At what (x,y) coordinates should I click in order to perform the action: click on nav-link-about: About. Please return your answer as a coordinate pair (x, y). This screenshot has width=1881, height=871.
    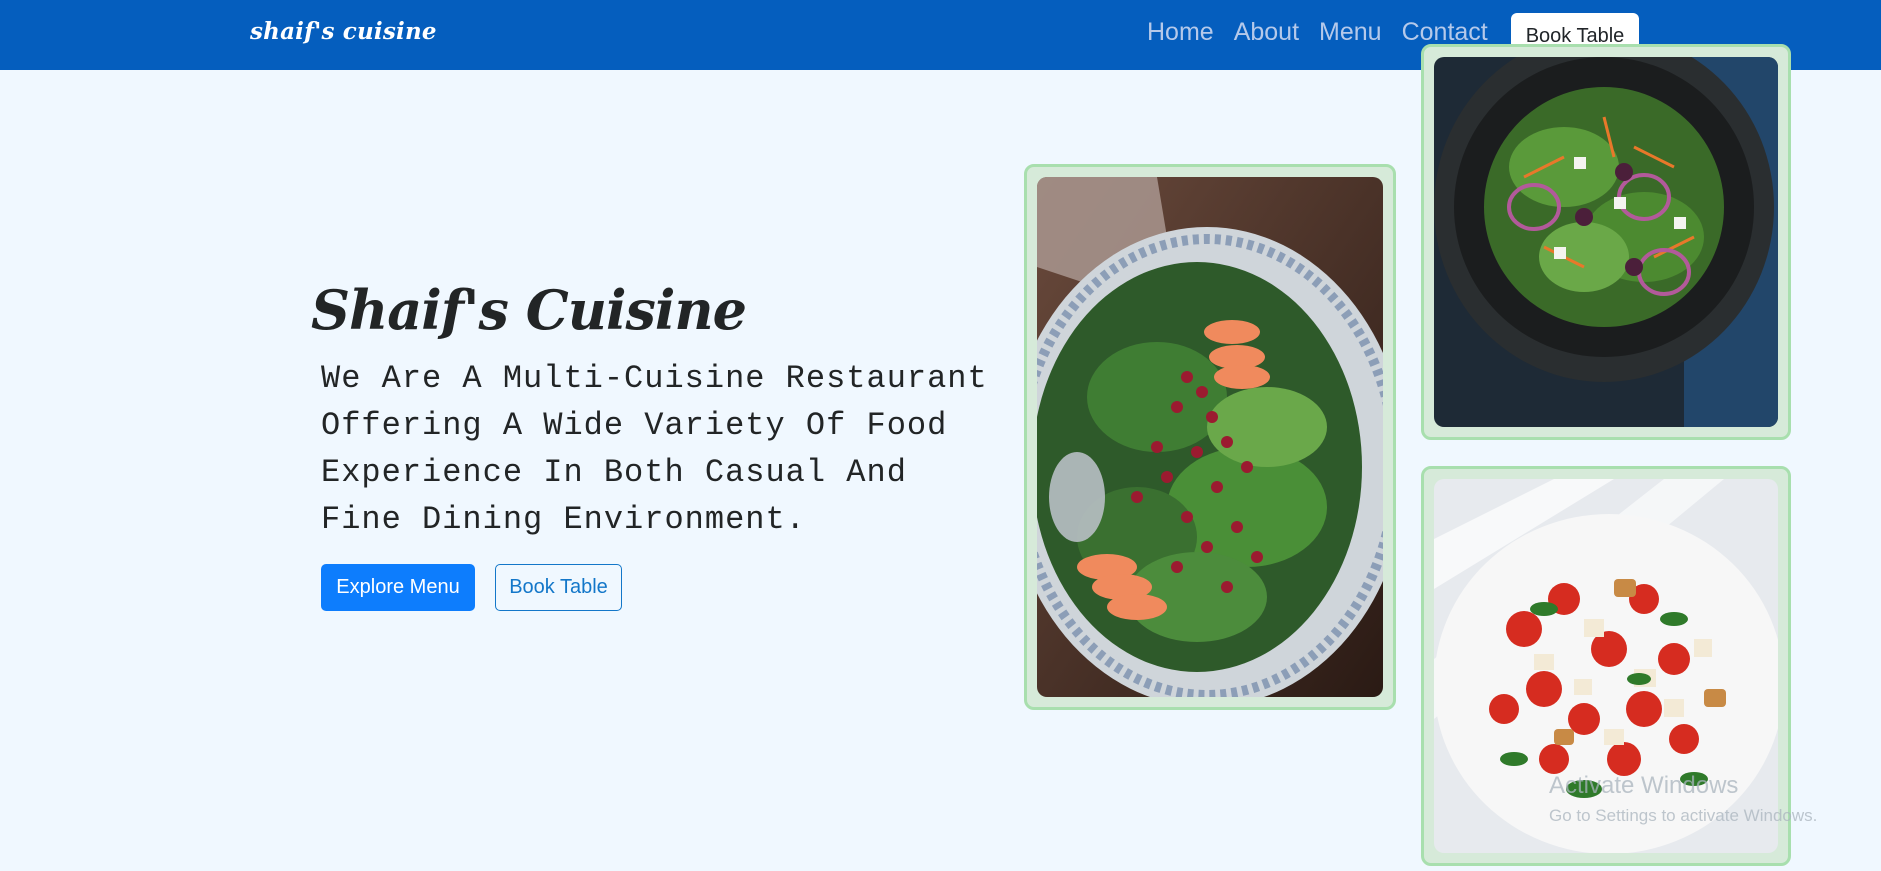
    Looking at the image, I should click on (1266, 32).